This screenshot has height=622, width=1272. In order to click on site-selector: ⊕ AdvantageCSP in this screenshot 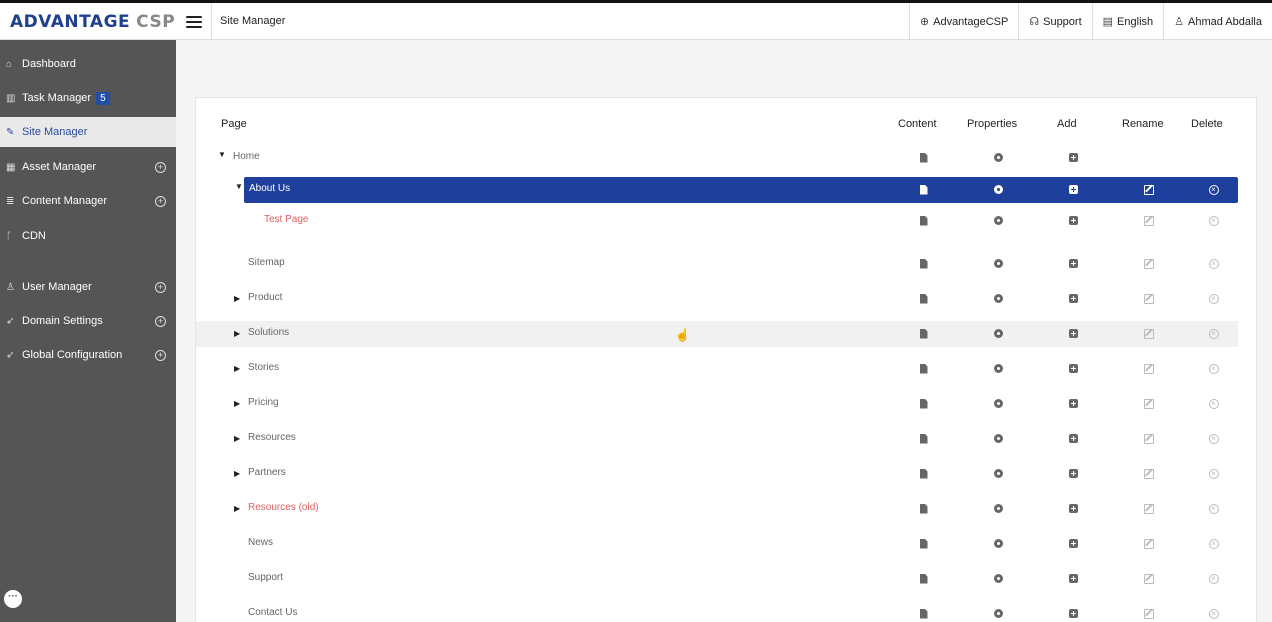, I will do `click(963, 21)`.